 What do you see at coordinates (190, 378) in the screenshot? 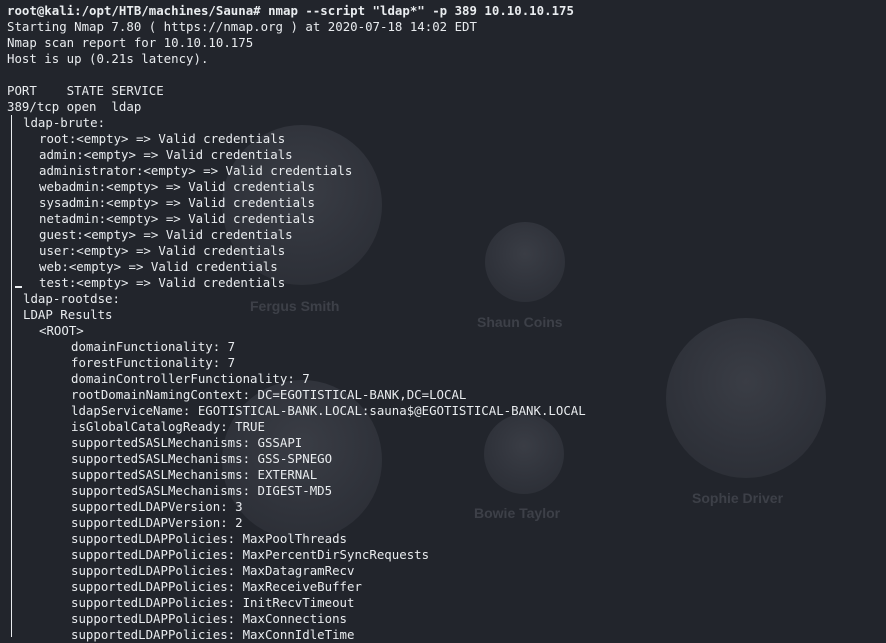
I see `rootdse-entry: domainControllerFunctionality: 7` at bounding box center [190, 378].